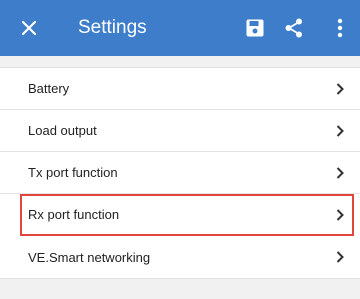  I want to click on settings-item-battery: Battery, so click(180, 89).